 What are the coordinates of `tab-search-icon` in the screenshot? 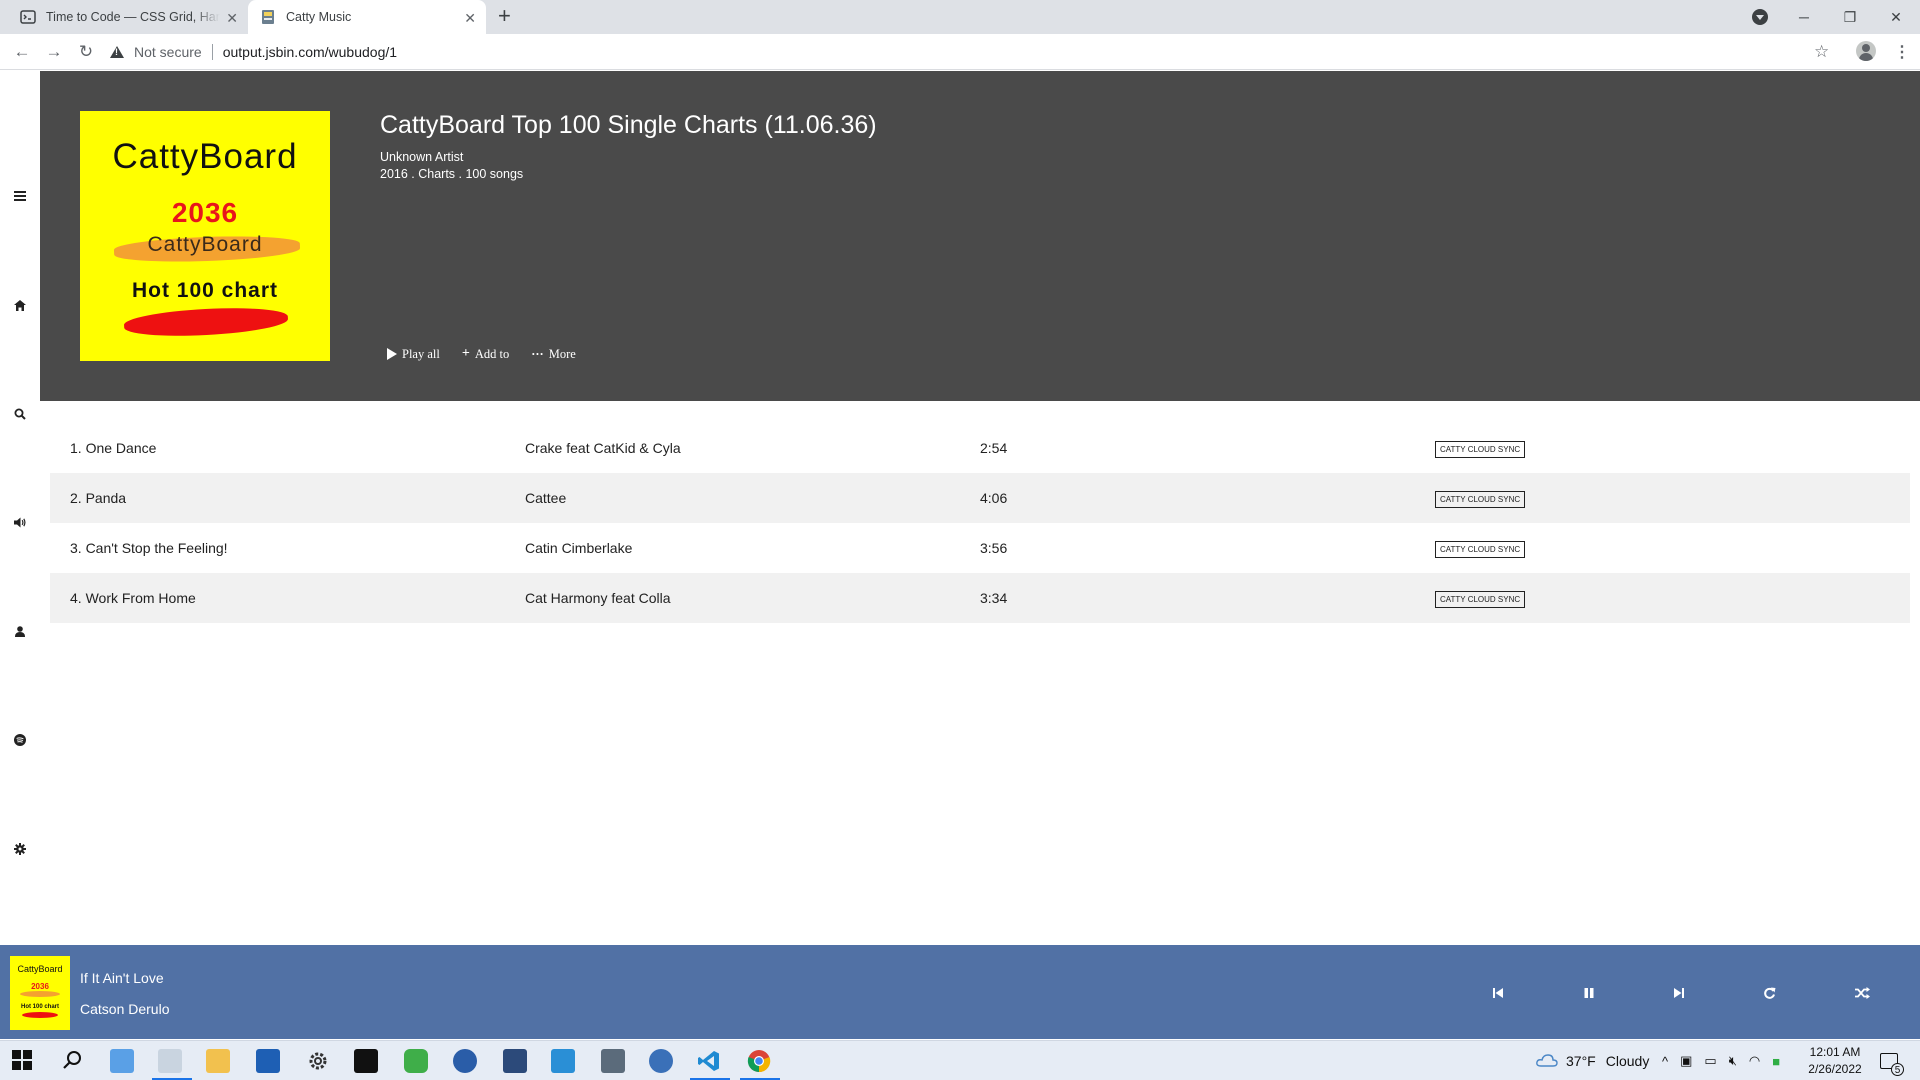 It's located at (1760, 17).